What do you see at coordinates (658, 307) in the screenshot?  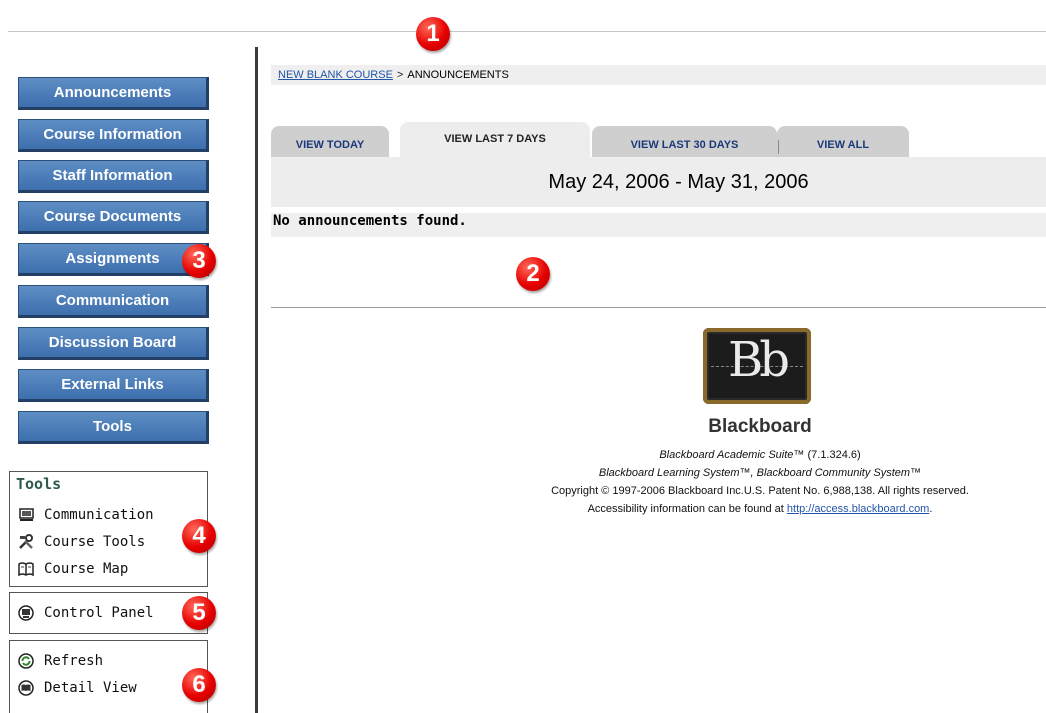 I see `content-divider` at bounding box center [658, 307].